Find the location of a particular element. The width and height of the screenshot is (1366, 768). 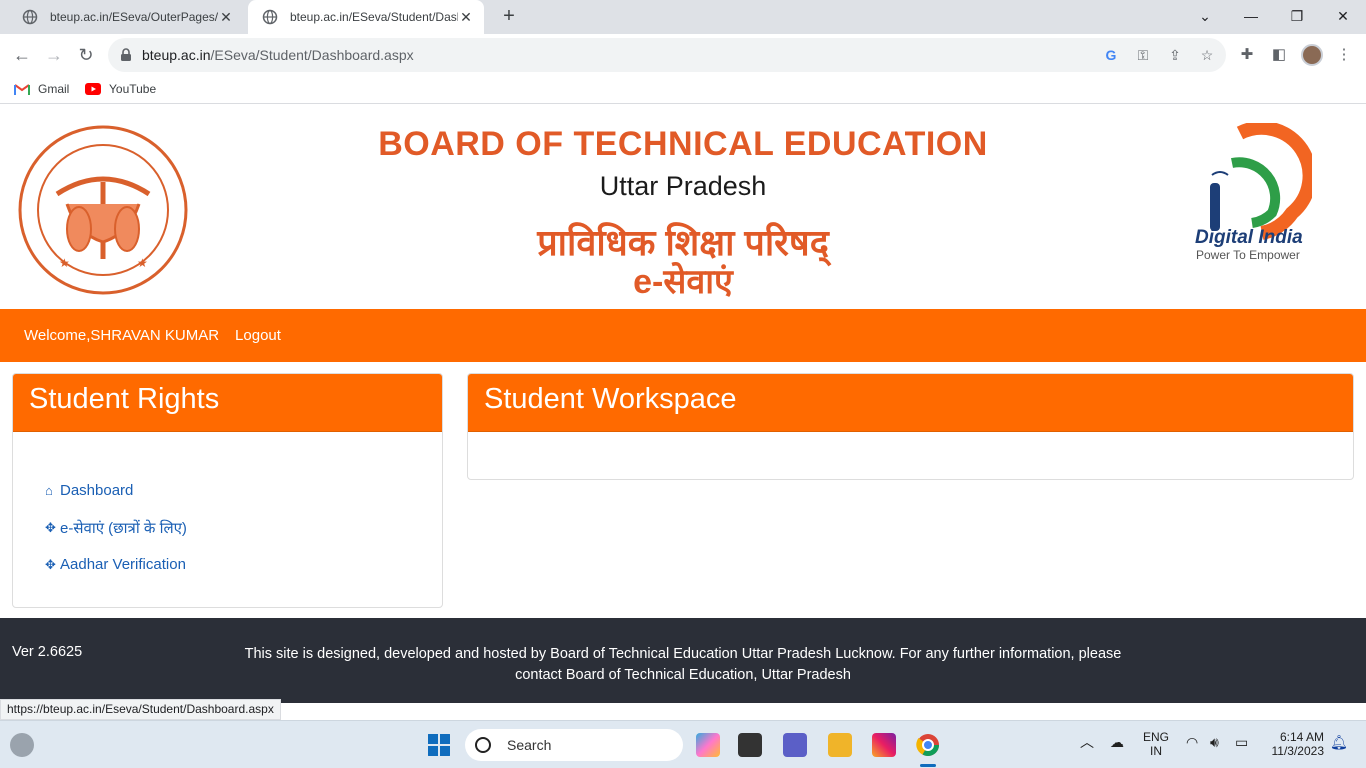

lock-icon is located at coordinates (126, 54).